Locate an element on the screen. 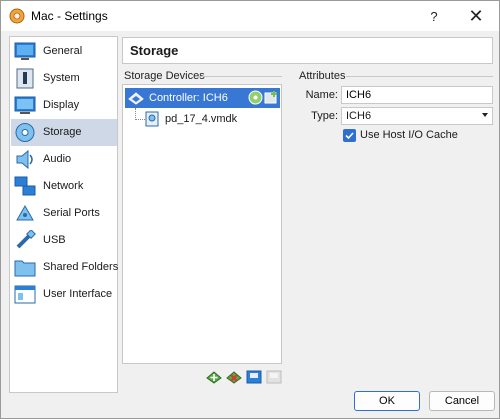 The image size is (500, 419). cancel-button: Cancel is located at coordinates (462, 401).